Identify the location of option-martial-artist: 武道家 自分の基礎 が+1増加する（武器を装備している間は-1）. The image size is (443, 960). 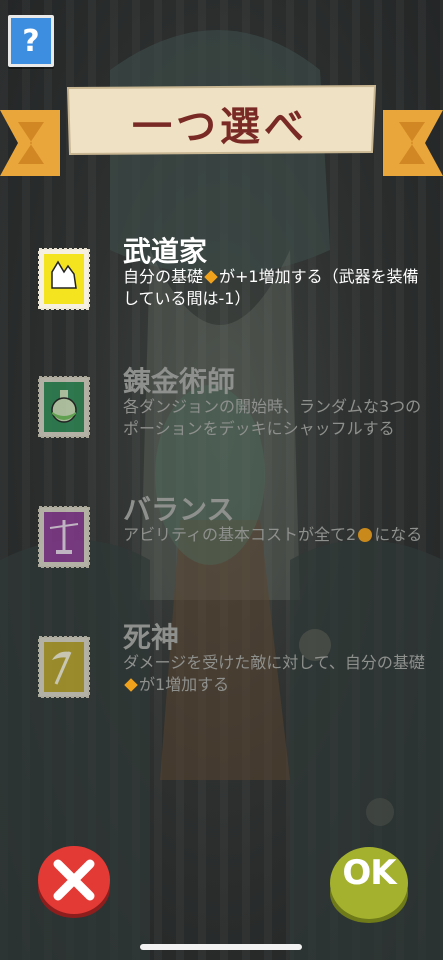
(221, 275).